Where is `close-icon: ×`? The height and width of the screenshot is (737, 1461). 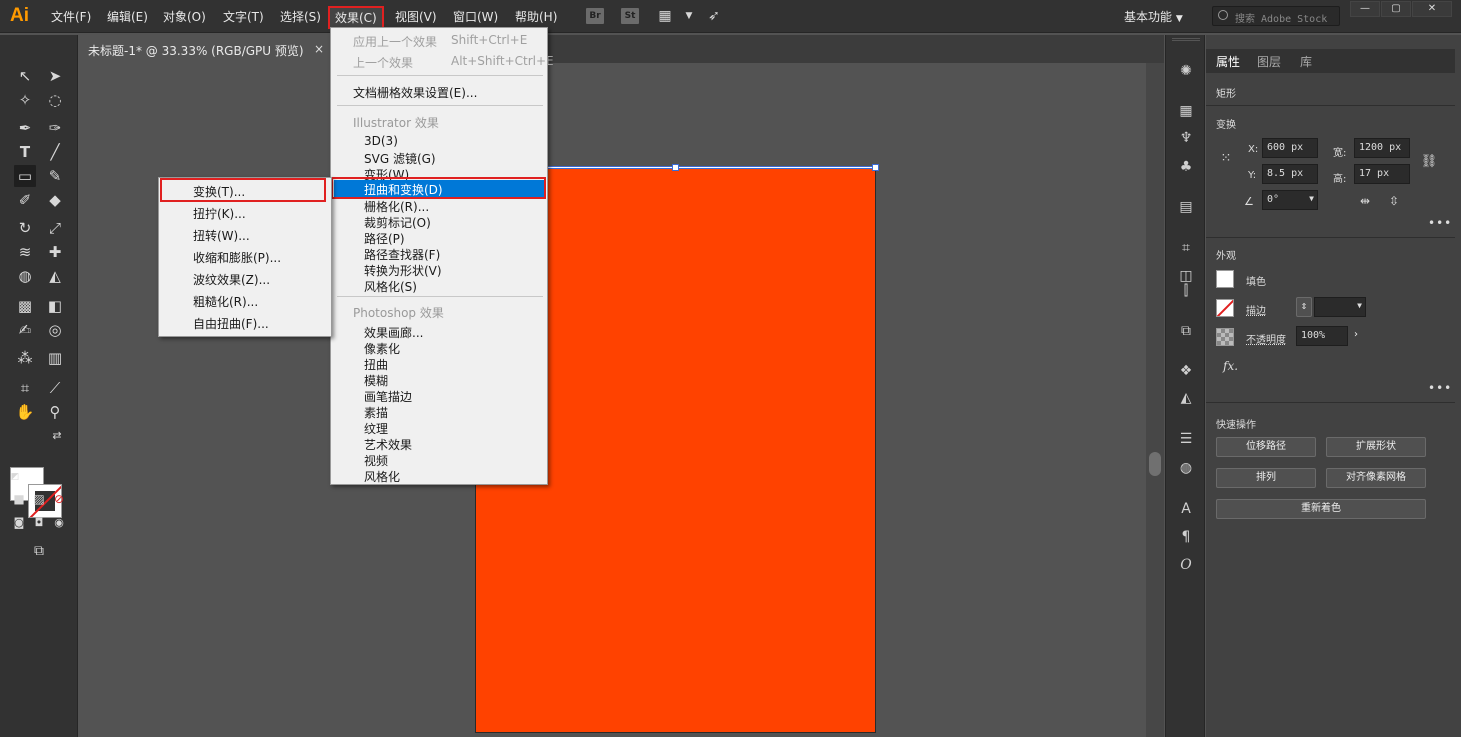 close-icon: × is located at coordinates (319, 49).